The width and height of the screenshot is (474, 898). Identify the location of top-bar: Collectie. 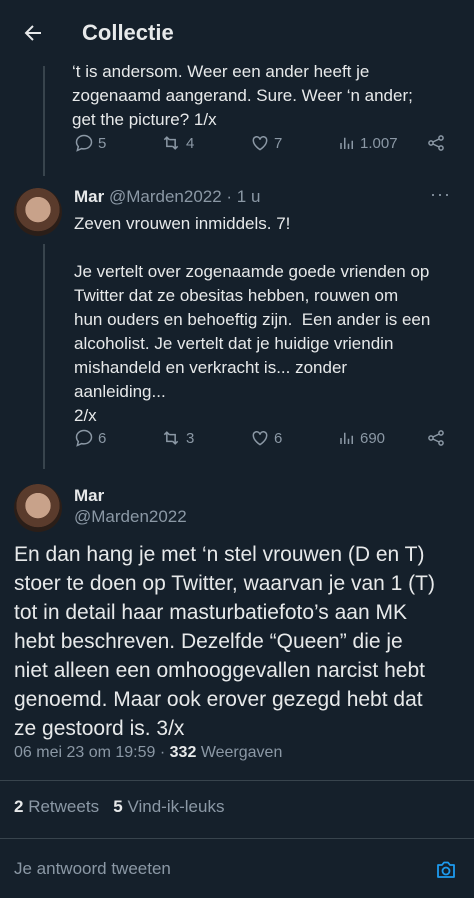
(237, 33).